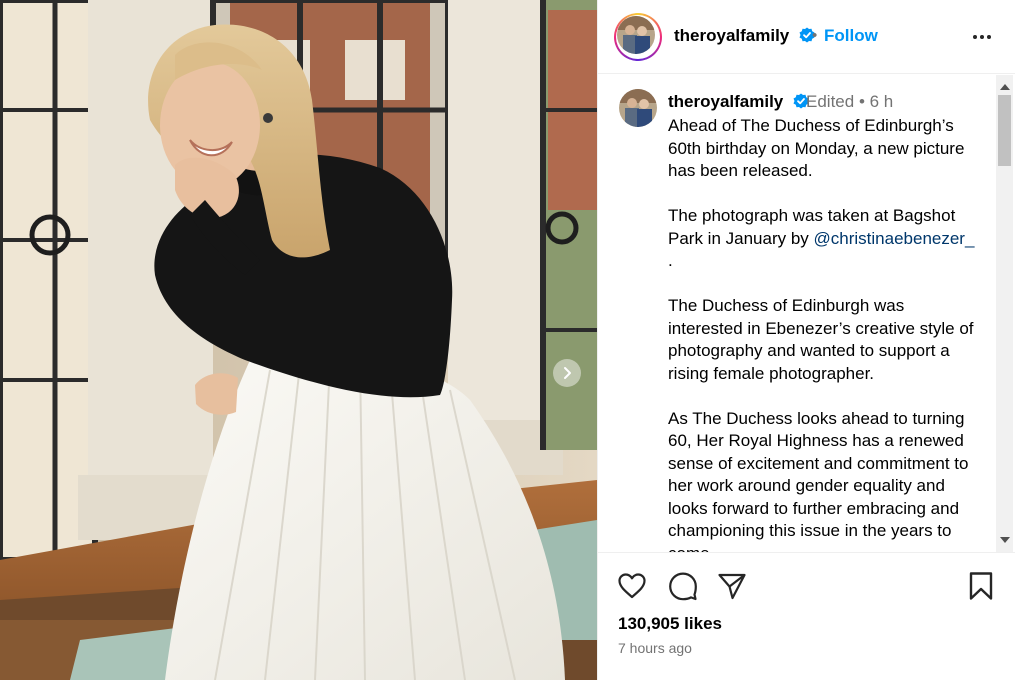 This screenshot has height=680, width=1015. I want to click on more-options-icon, so click(982, 37).